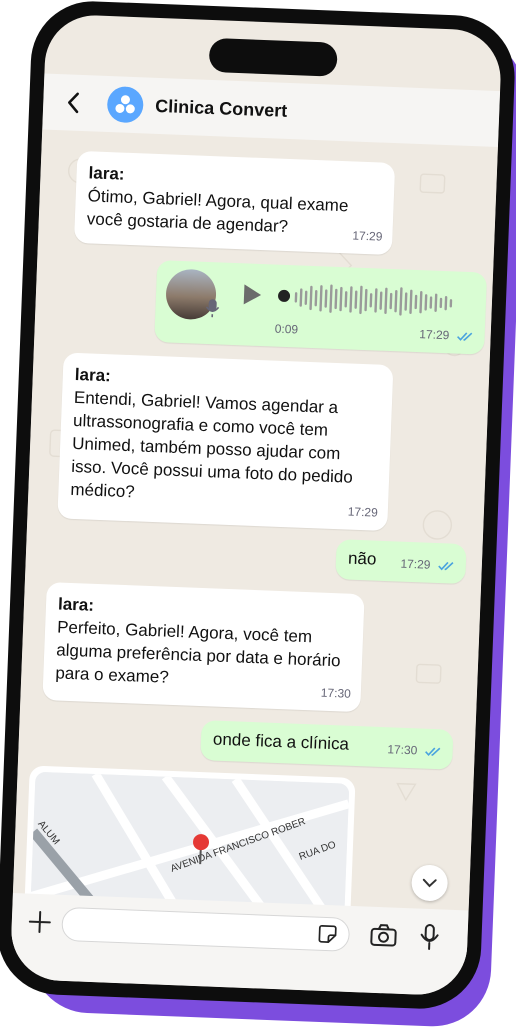 Image resolution: width=516 pixels, height=1028 pixels. Describe the element at coordinates (327, 934) in the screenshot. I see `sticker-icon` at that location.